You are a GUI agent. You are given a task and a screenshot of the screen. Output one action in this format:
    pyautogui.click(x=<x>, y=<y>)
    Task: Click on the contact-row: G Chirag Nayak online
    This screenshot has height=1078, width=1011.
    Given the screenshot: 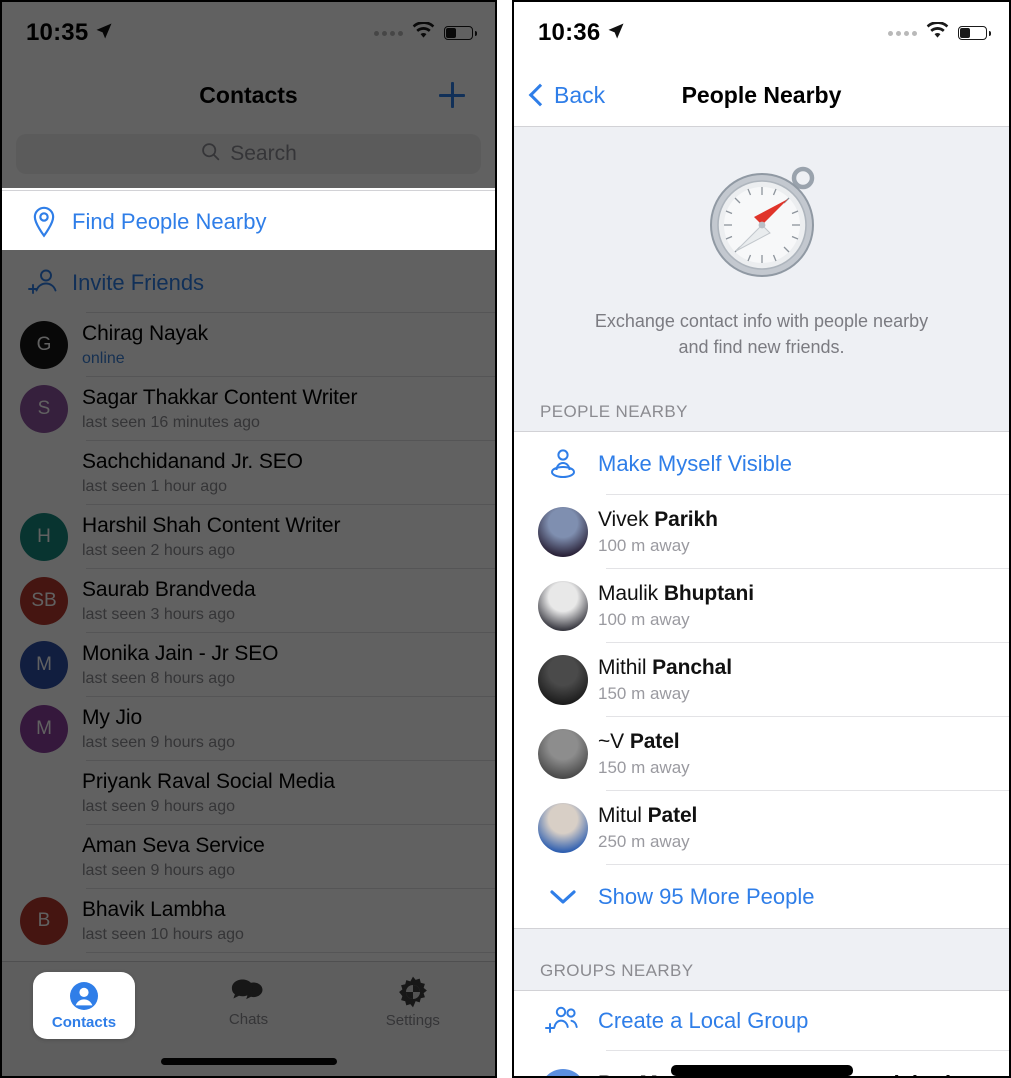 What is the action you would take?
    pyautogui.click(x=248, y=345)
    